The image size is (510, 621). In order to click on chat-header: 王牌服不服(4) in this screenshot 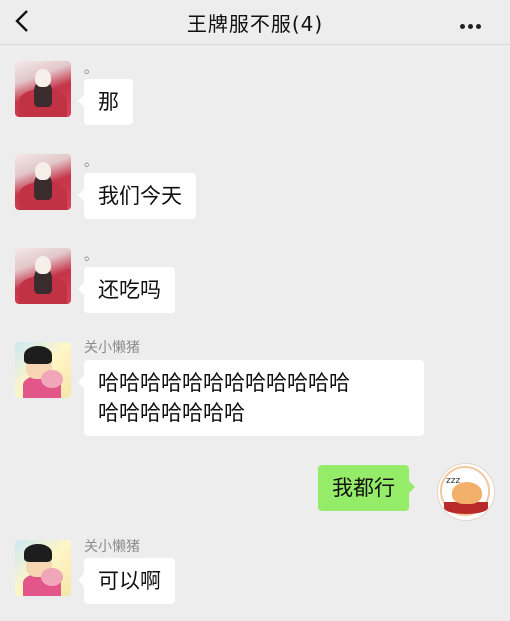, I will do `click(255, 22)`.